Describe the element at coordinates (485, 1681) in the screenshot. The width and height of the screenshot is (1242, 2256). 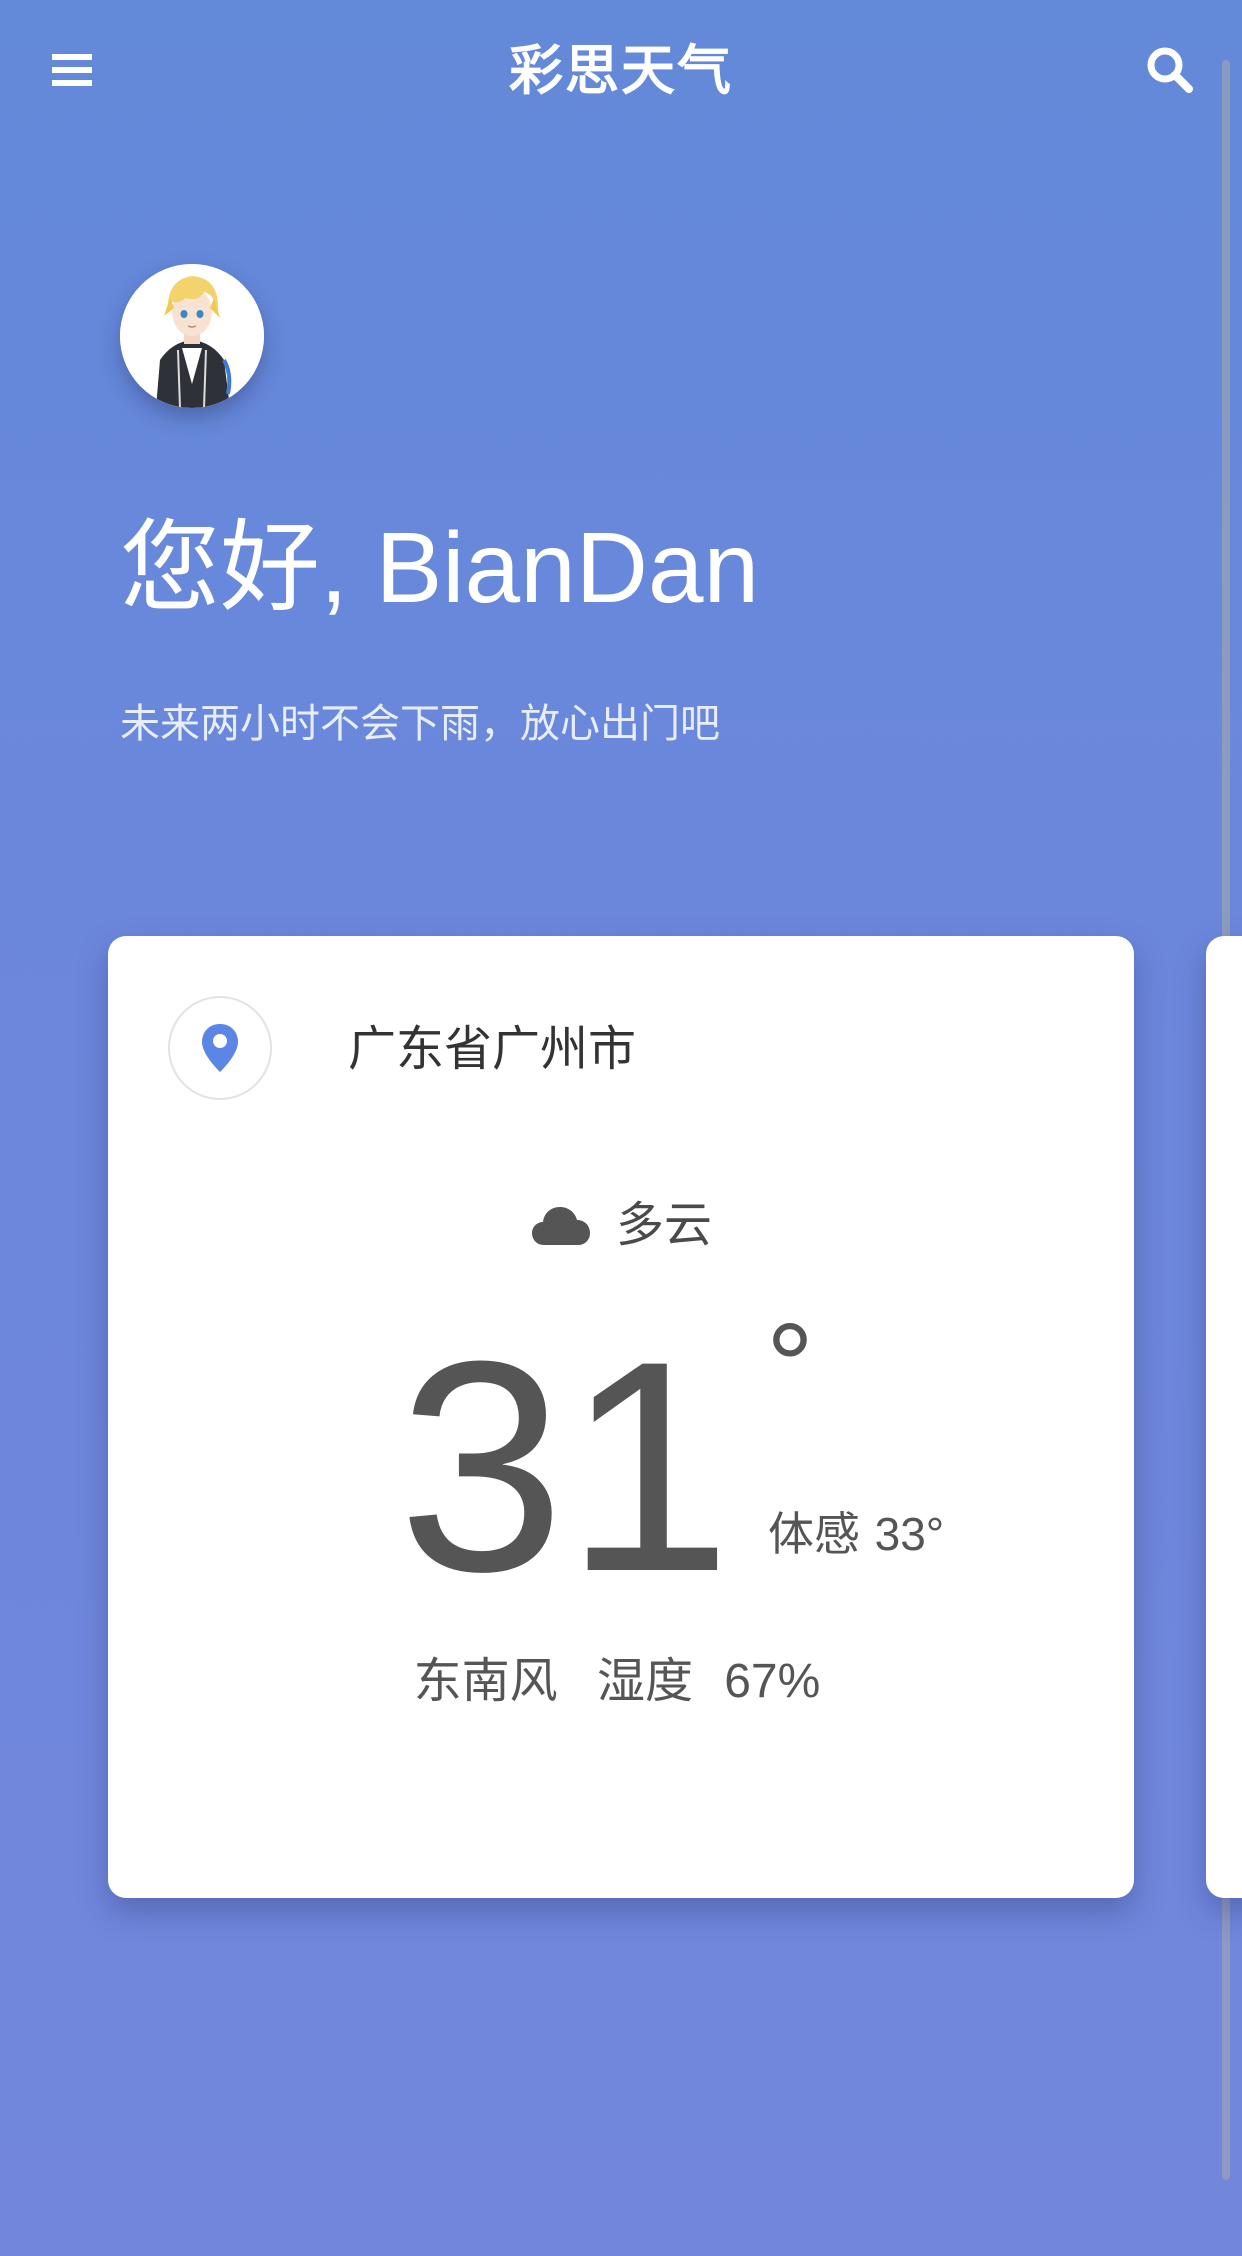
I see `wind-direction: 东南风` at that location.